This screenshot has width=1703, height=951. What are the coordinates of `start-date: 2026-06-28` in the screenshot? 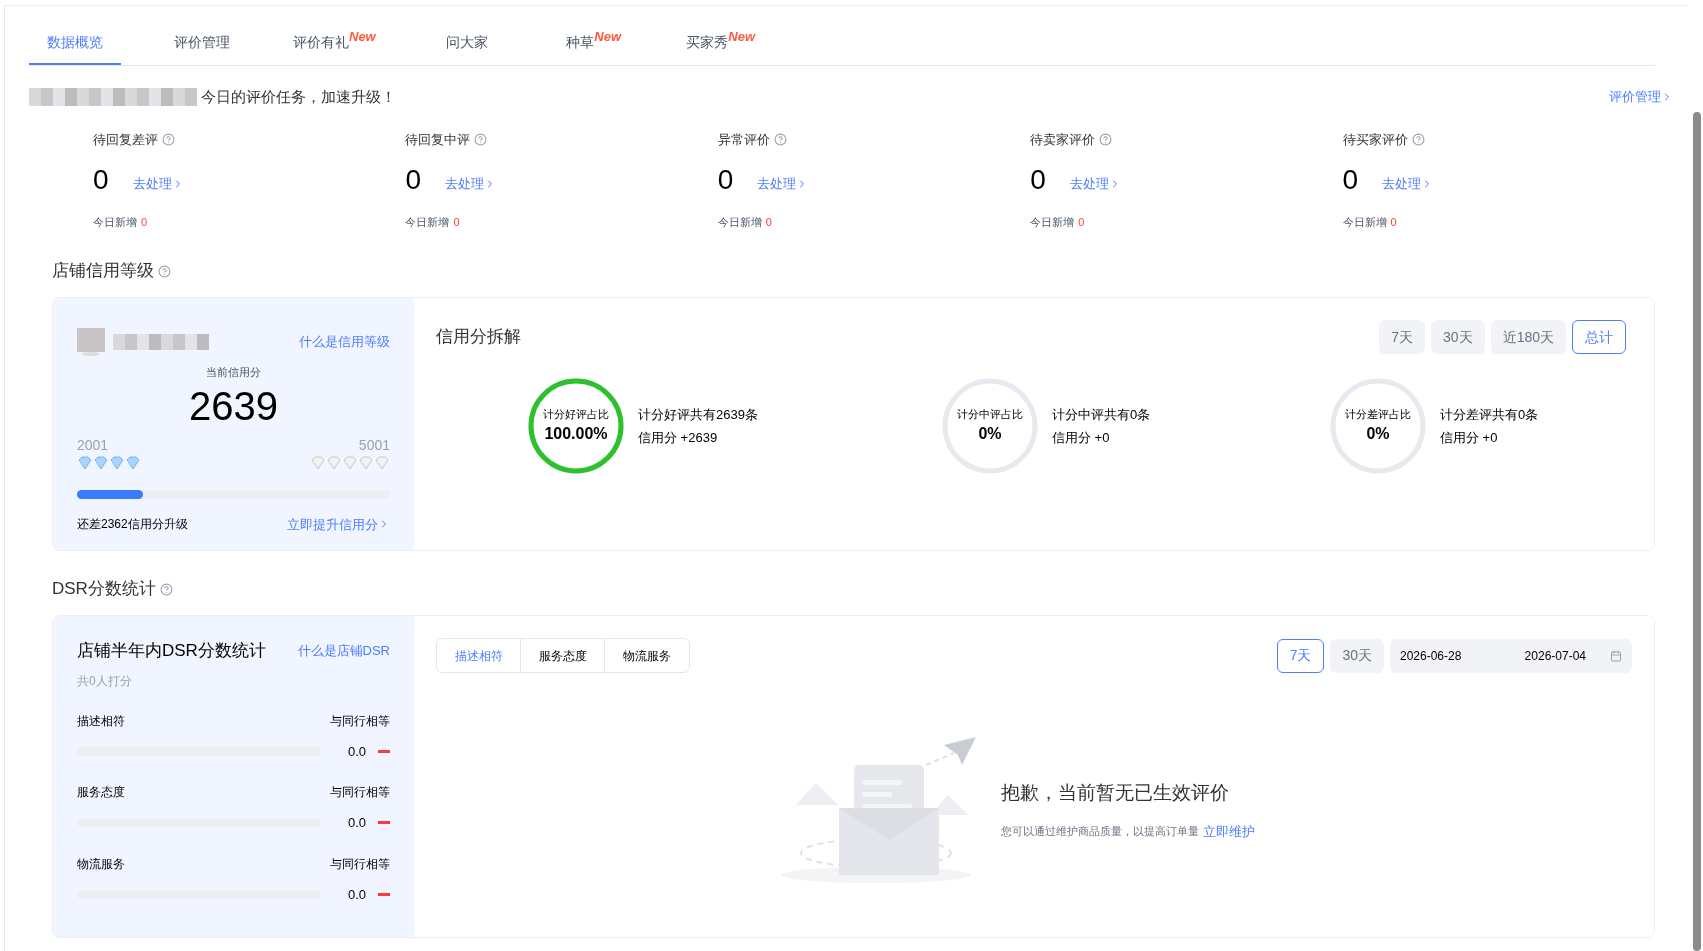 It's located at (1431, 656).